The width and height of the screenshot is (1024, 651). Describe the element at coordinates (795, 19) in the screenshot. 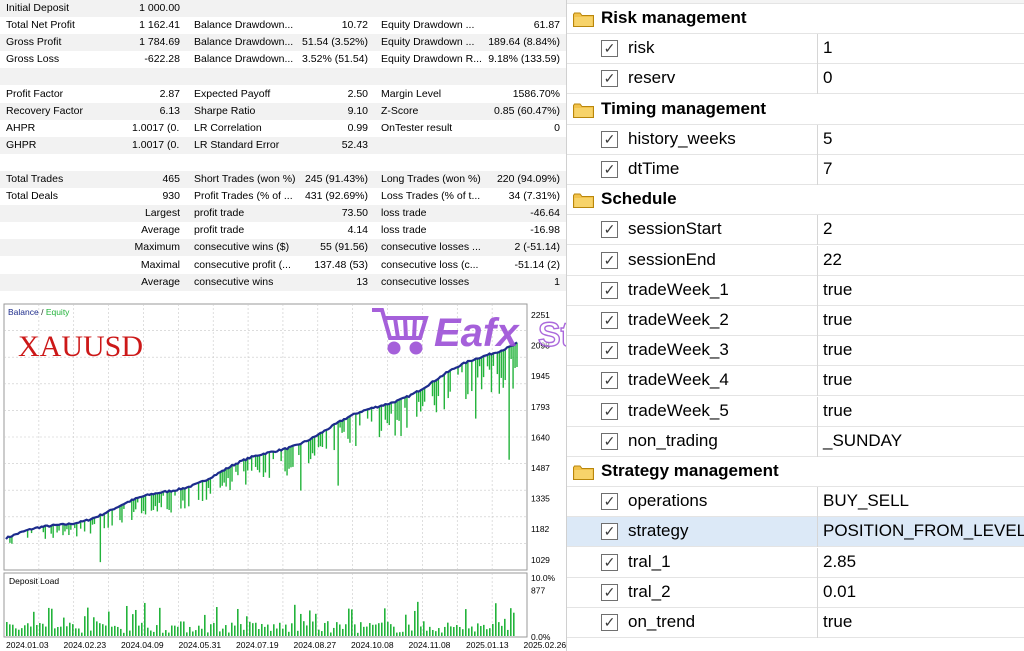

I see `param-group-header: Risk management` at that location.